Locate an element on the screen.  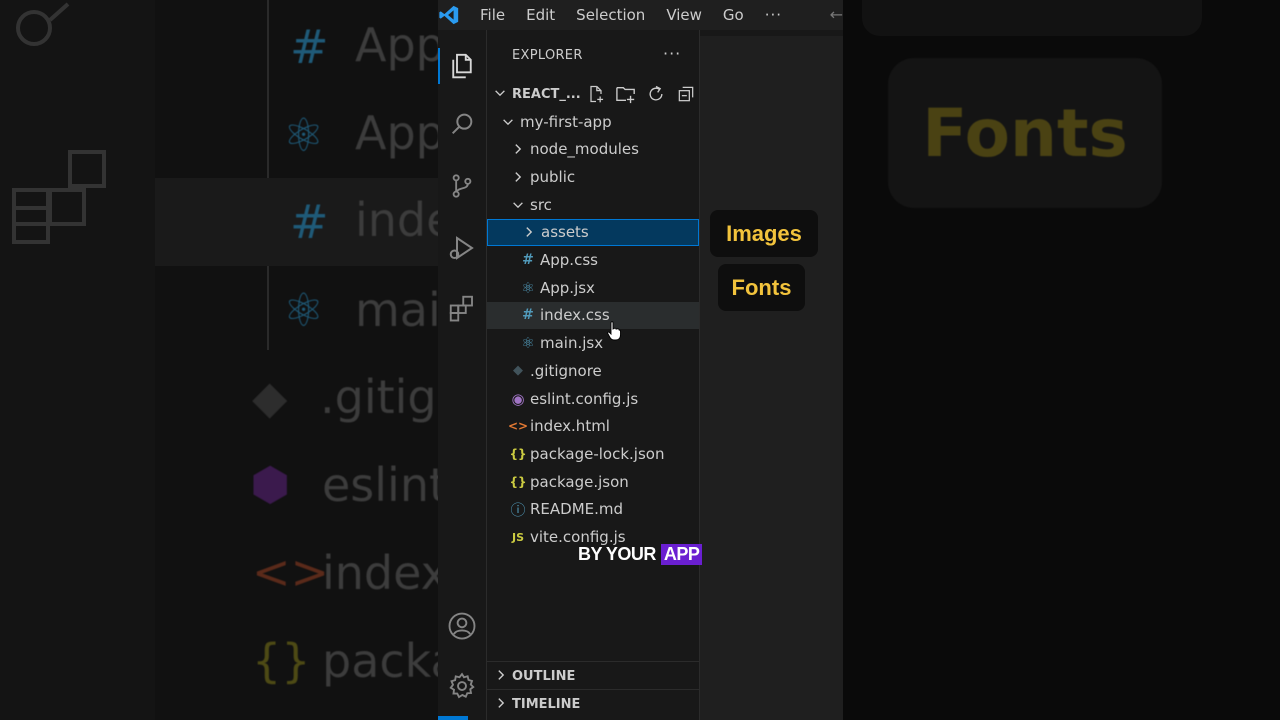
source-control-icon is located at coordinates (462, 186).